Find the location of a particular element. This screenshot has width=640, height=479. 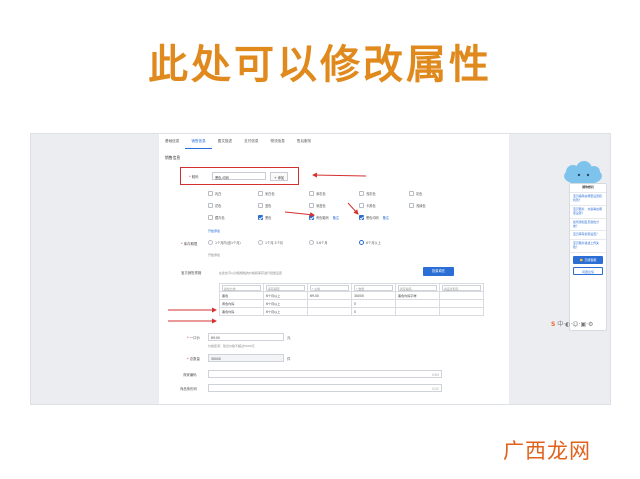

merchant-code-counter: 0/64 is located at coordinates (435, 374).